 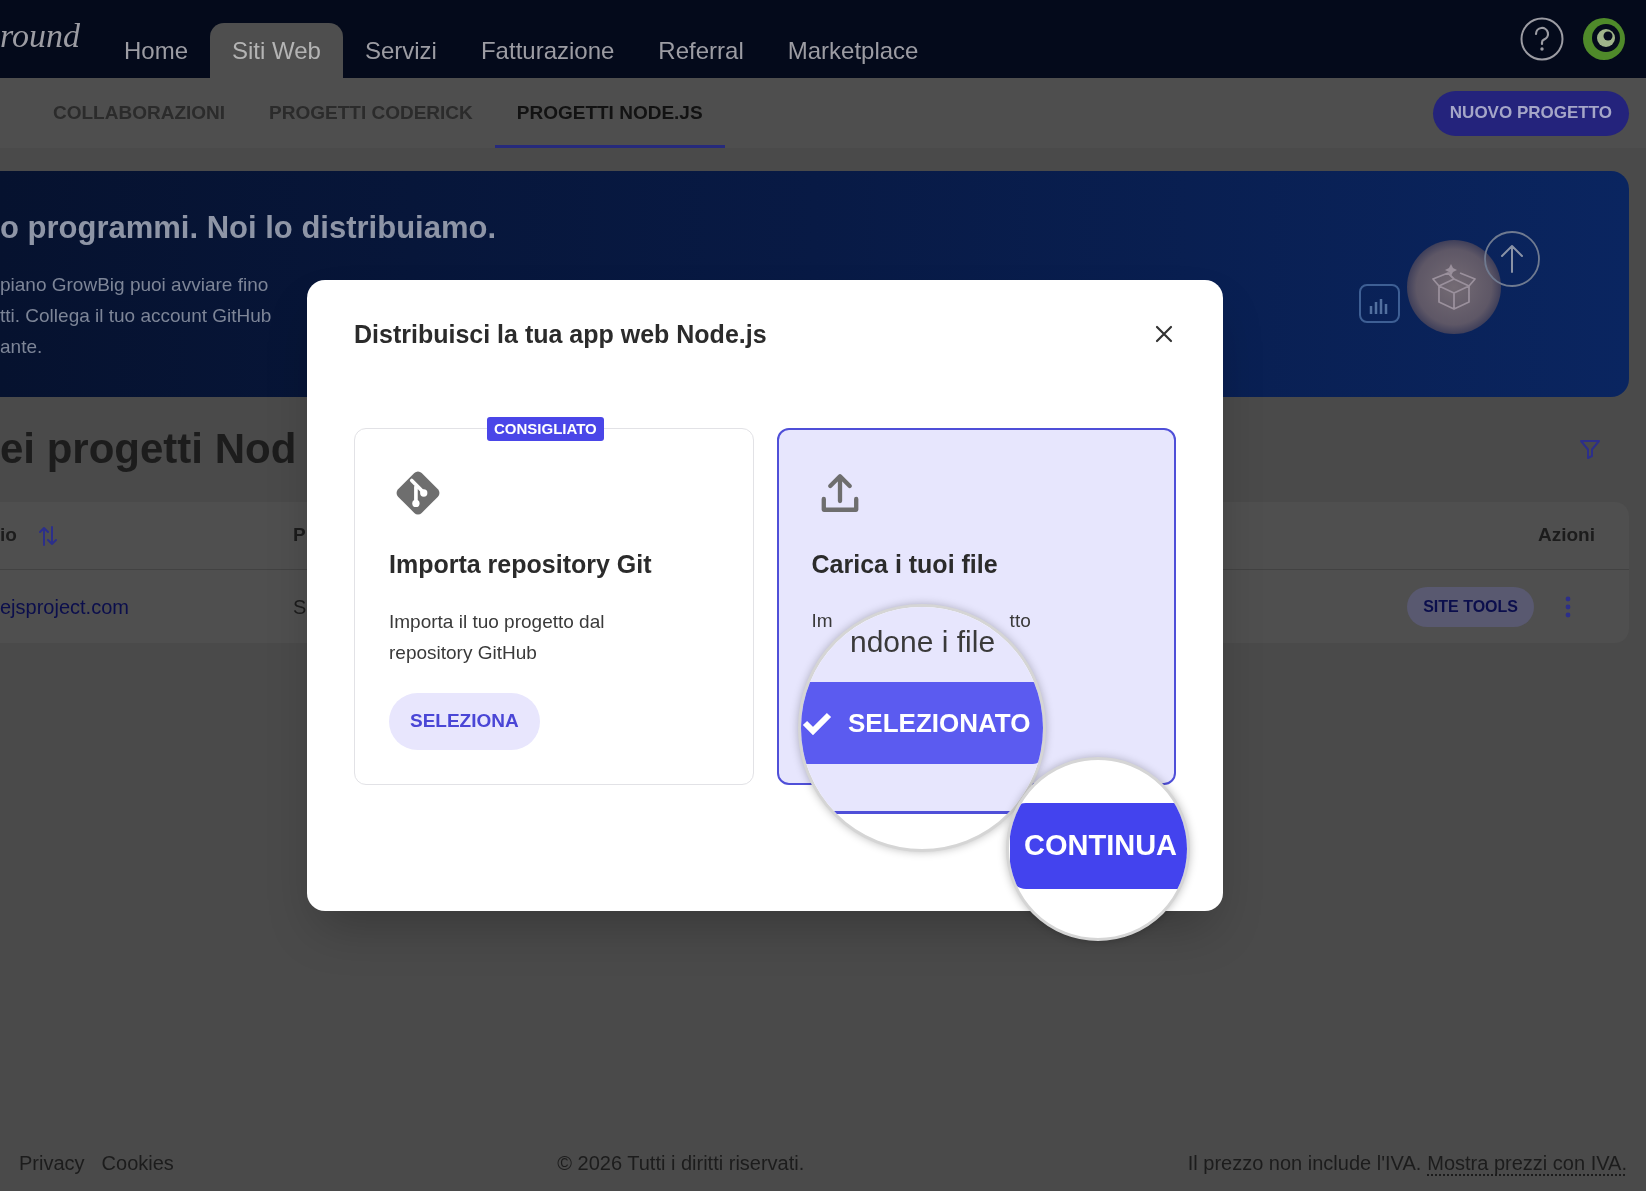 I want to click on option-description: tto, so click(x=1020, y=621).